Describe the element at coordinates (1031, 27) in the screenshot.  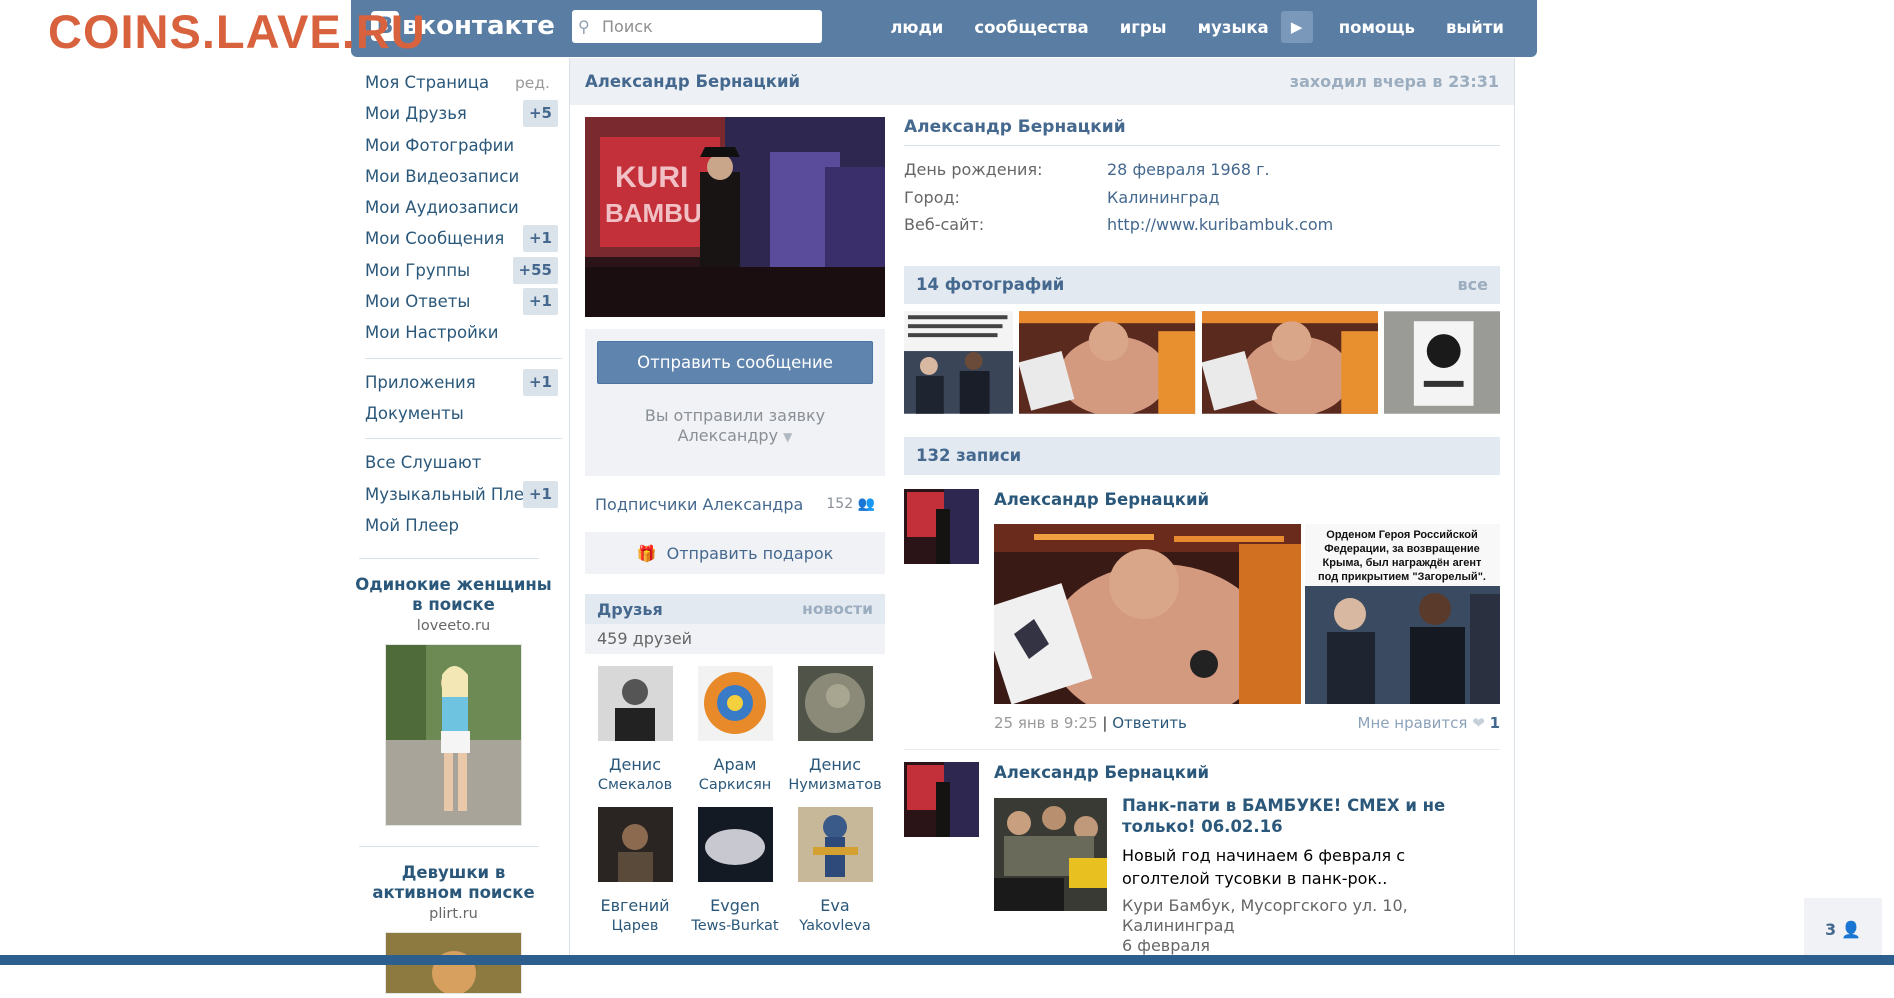
I see `nav-communities: сообщества` at that location.